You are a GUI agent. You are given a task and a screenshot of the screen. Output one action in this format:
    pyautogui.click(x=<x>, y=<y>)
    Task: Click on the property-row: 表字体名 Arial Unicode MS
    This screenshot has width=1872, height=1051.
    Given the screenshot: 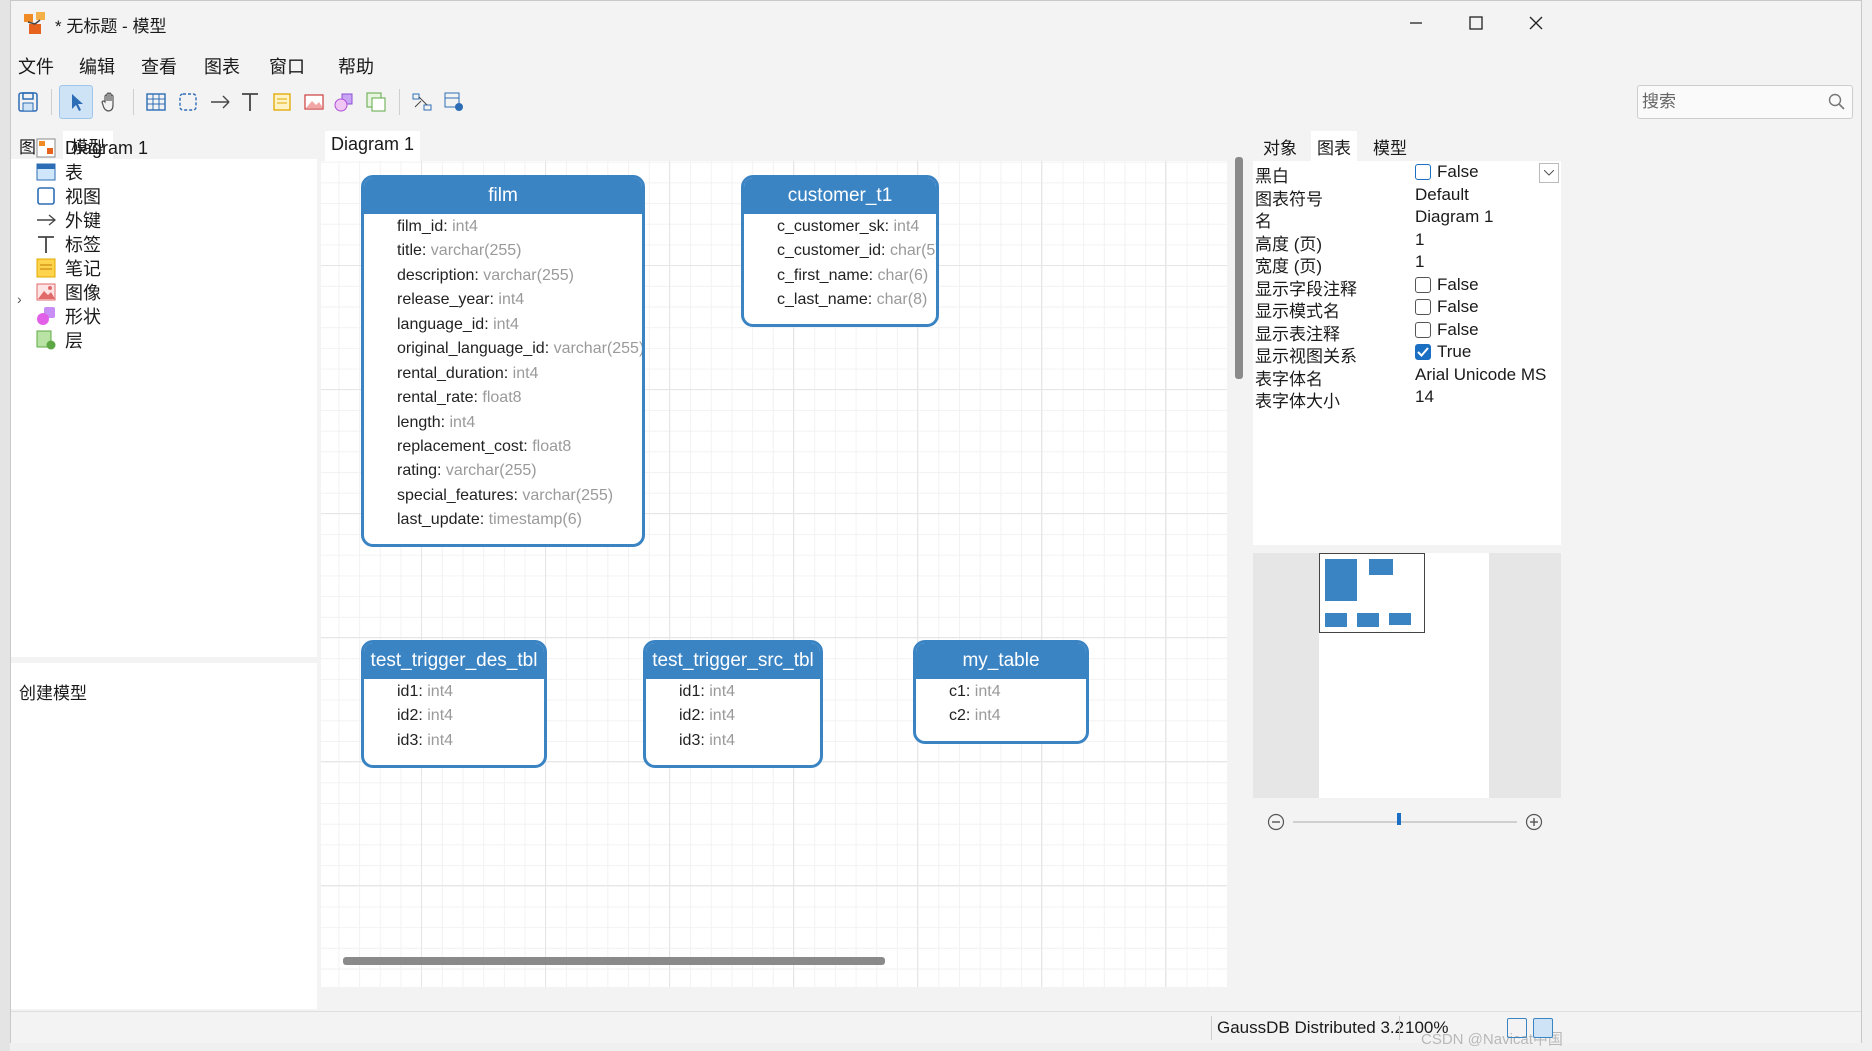 What is the action you would take?
    pyautogui.click(x=1407, y=376)
    